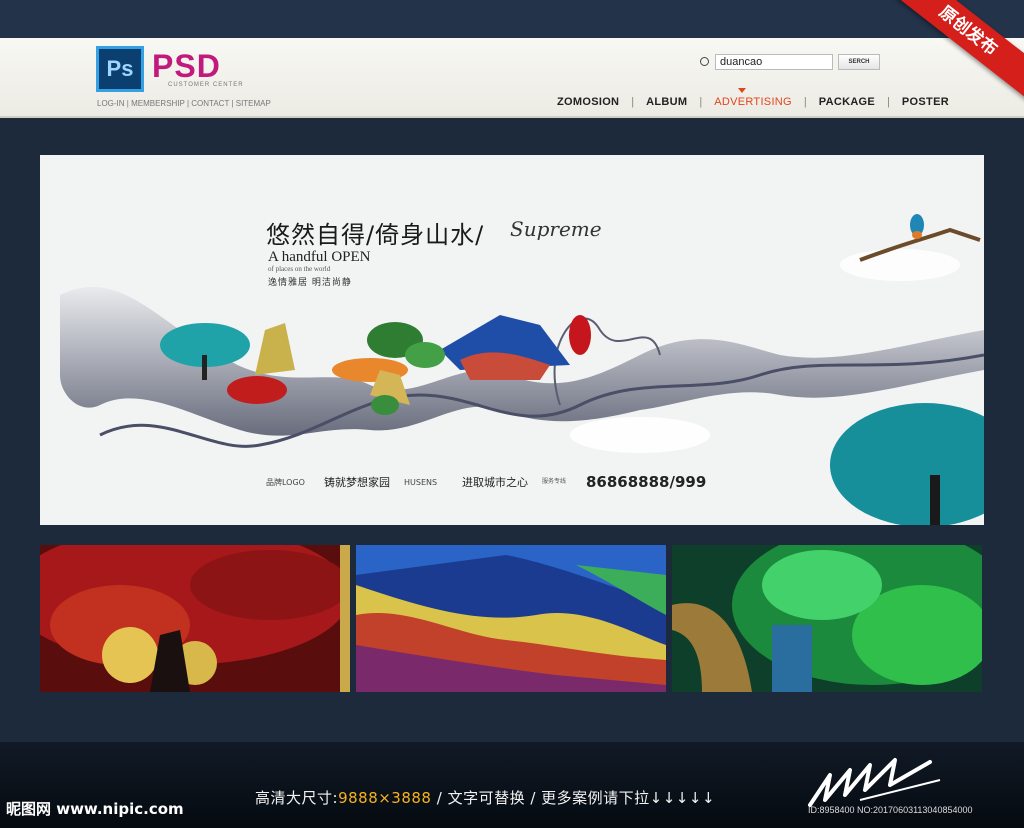  I want to click on bird-breast-shape, so click(917, 235).